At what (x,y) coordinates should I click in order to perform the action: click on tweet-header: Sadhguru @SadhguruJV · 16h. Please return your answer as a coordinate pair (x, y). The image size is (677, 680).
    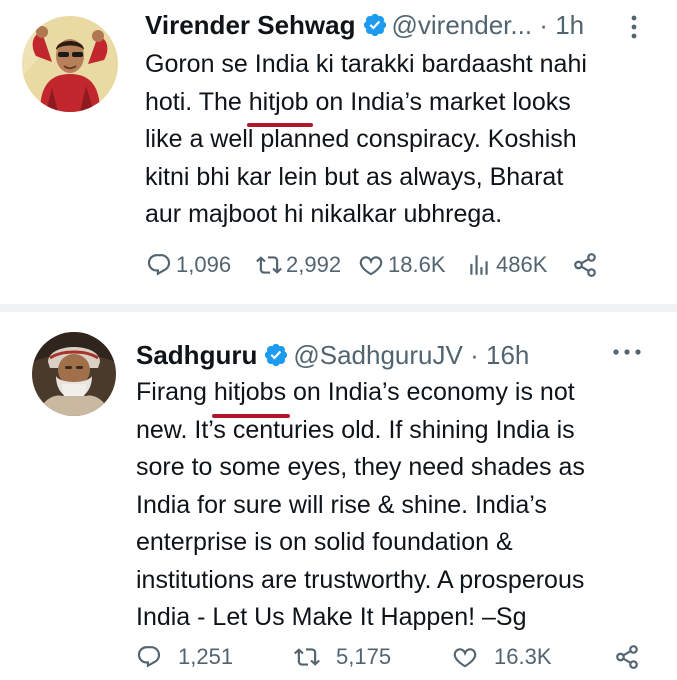
    Looking at the image, I should click on (332, 355).